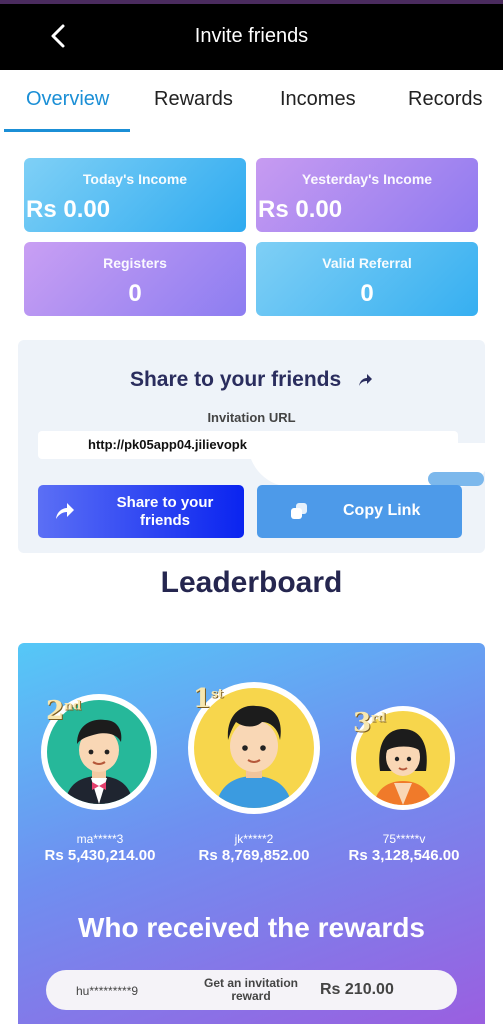  Describe the element at coordinates (100, 855) in the screenshot. I see `leaderboard-amount-second: Rs 5,430,214.00` at that location.